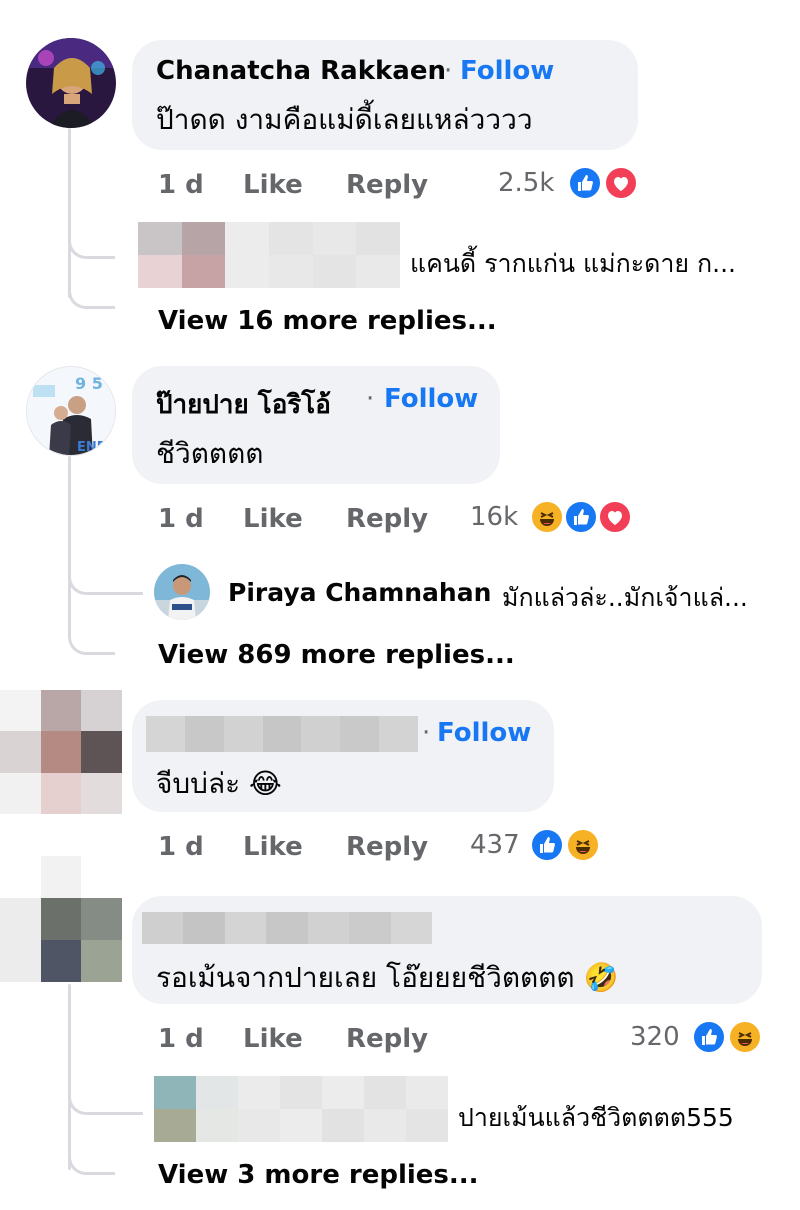 The height and width of the screenshot is (1210, 800). Describe the element at coordinates (495, 845) in the screenshot. I see `reaction-count: 437` at that location.